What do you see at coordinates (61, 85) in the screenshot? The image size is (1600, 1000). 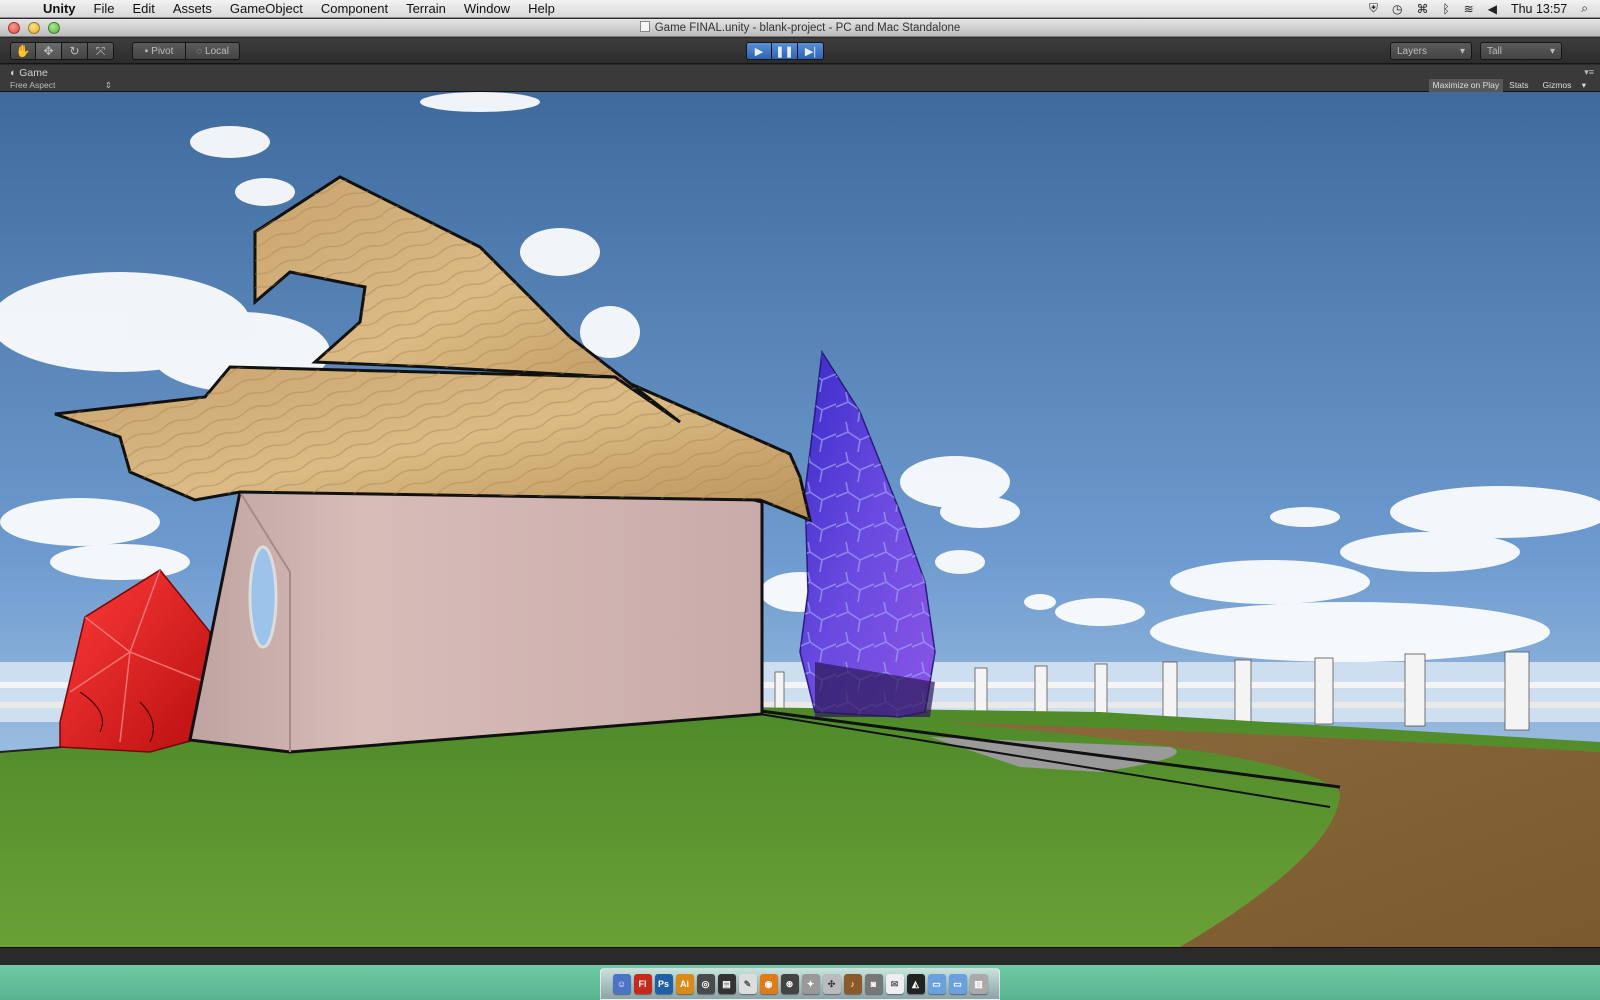 I see `aspect-dropdown: Free Aspect ⇕` at bounding box center [61, 85].